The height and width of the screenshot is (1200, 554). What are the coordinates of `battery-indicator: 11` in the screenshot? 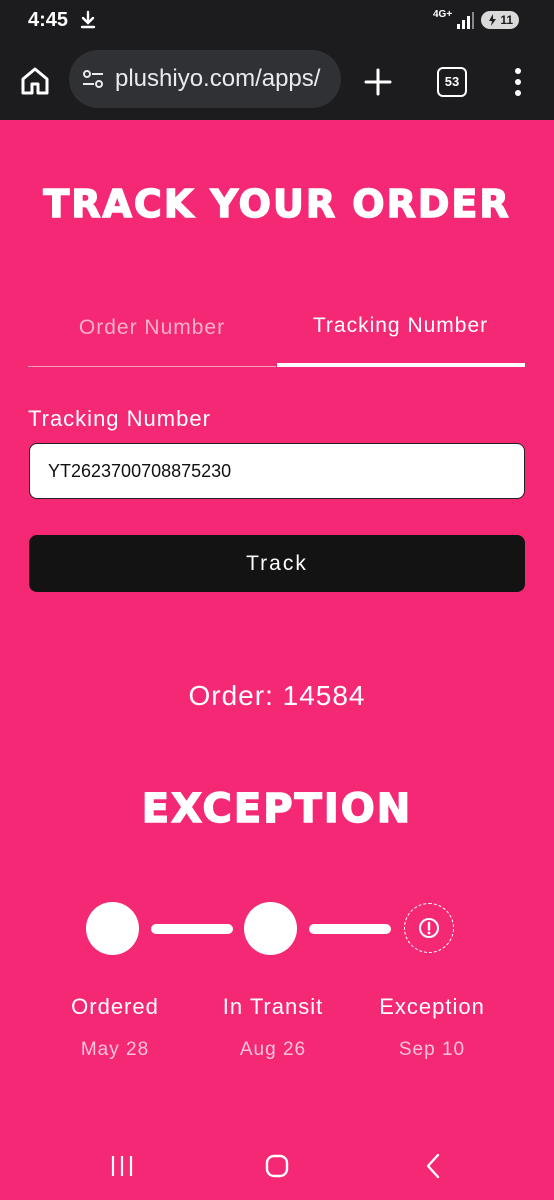 It's located at (500, 20).